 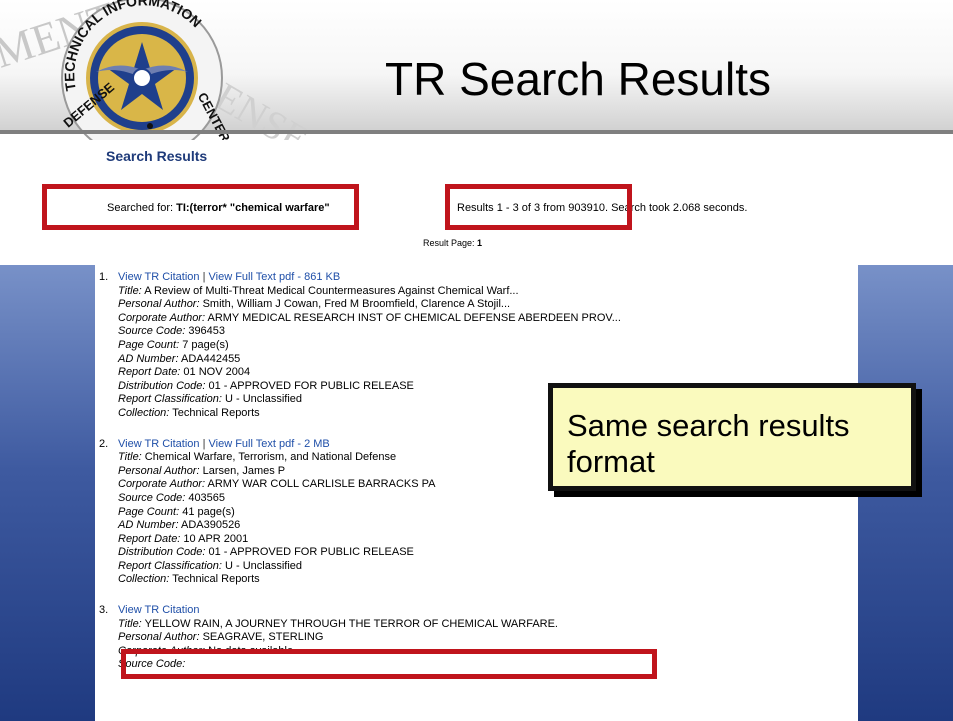 I want to click on result-page-number: 1, so click(x=479, y=243).